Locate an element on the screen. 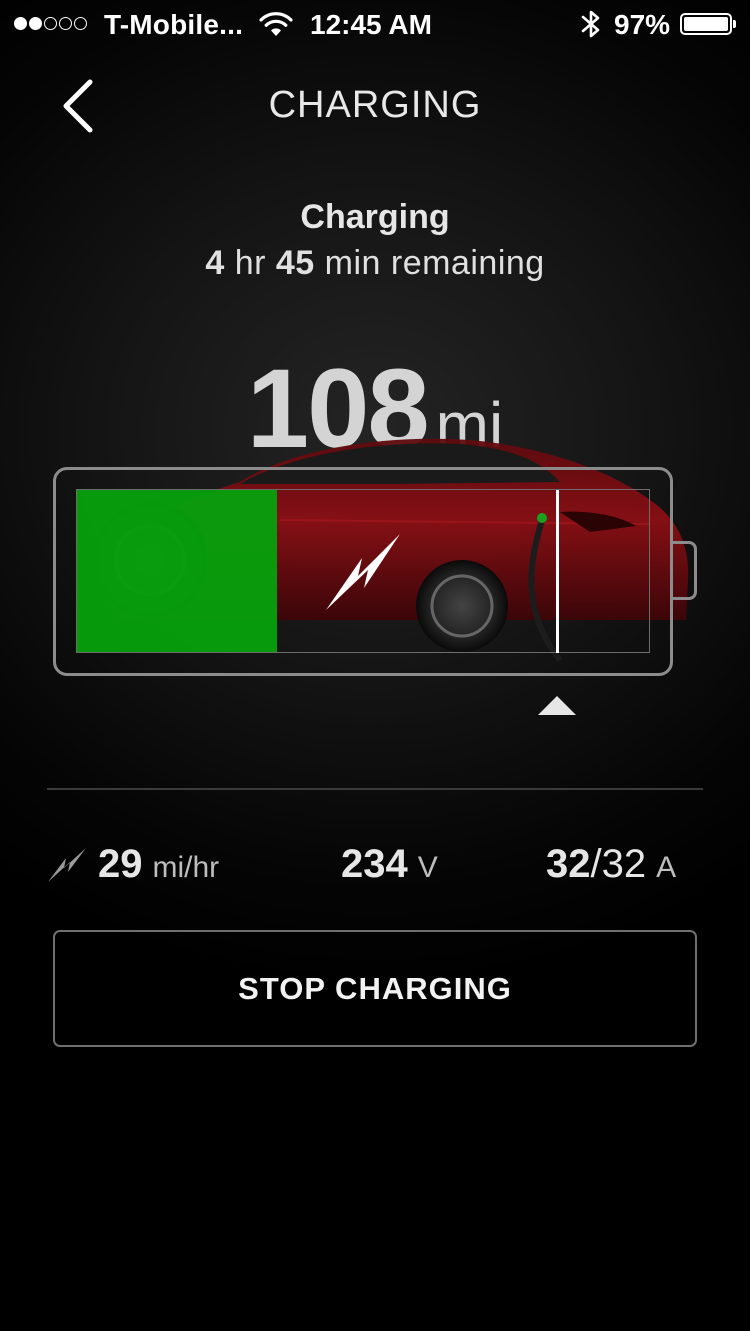 The height and width of the screenshot is (1331, 750). status-time: 12:45 AM is located at coordinates (371, 24).